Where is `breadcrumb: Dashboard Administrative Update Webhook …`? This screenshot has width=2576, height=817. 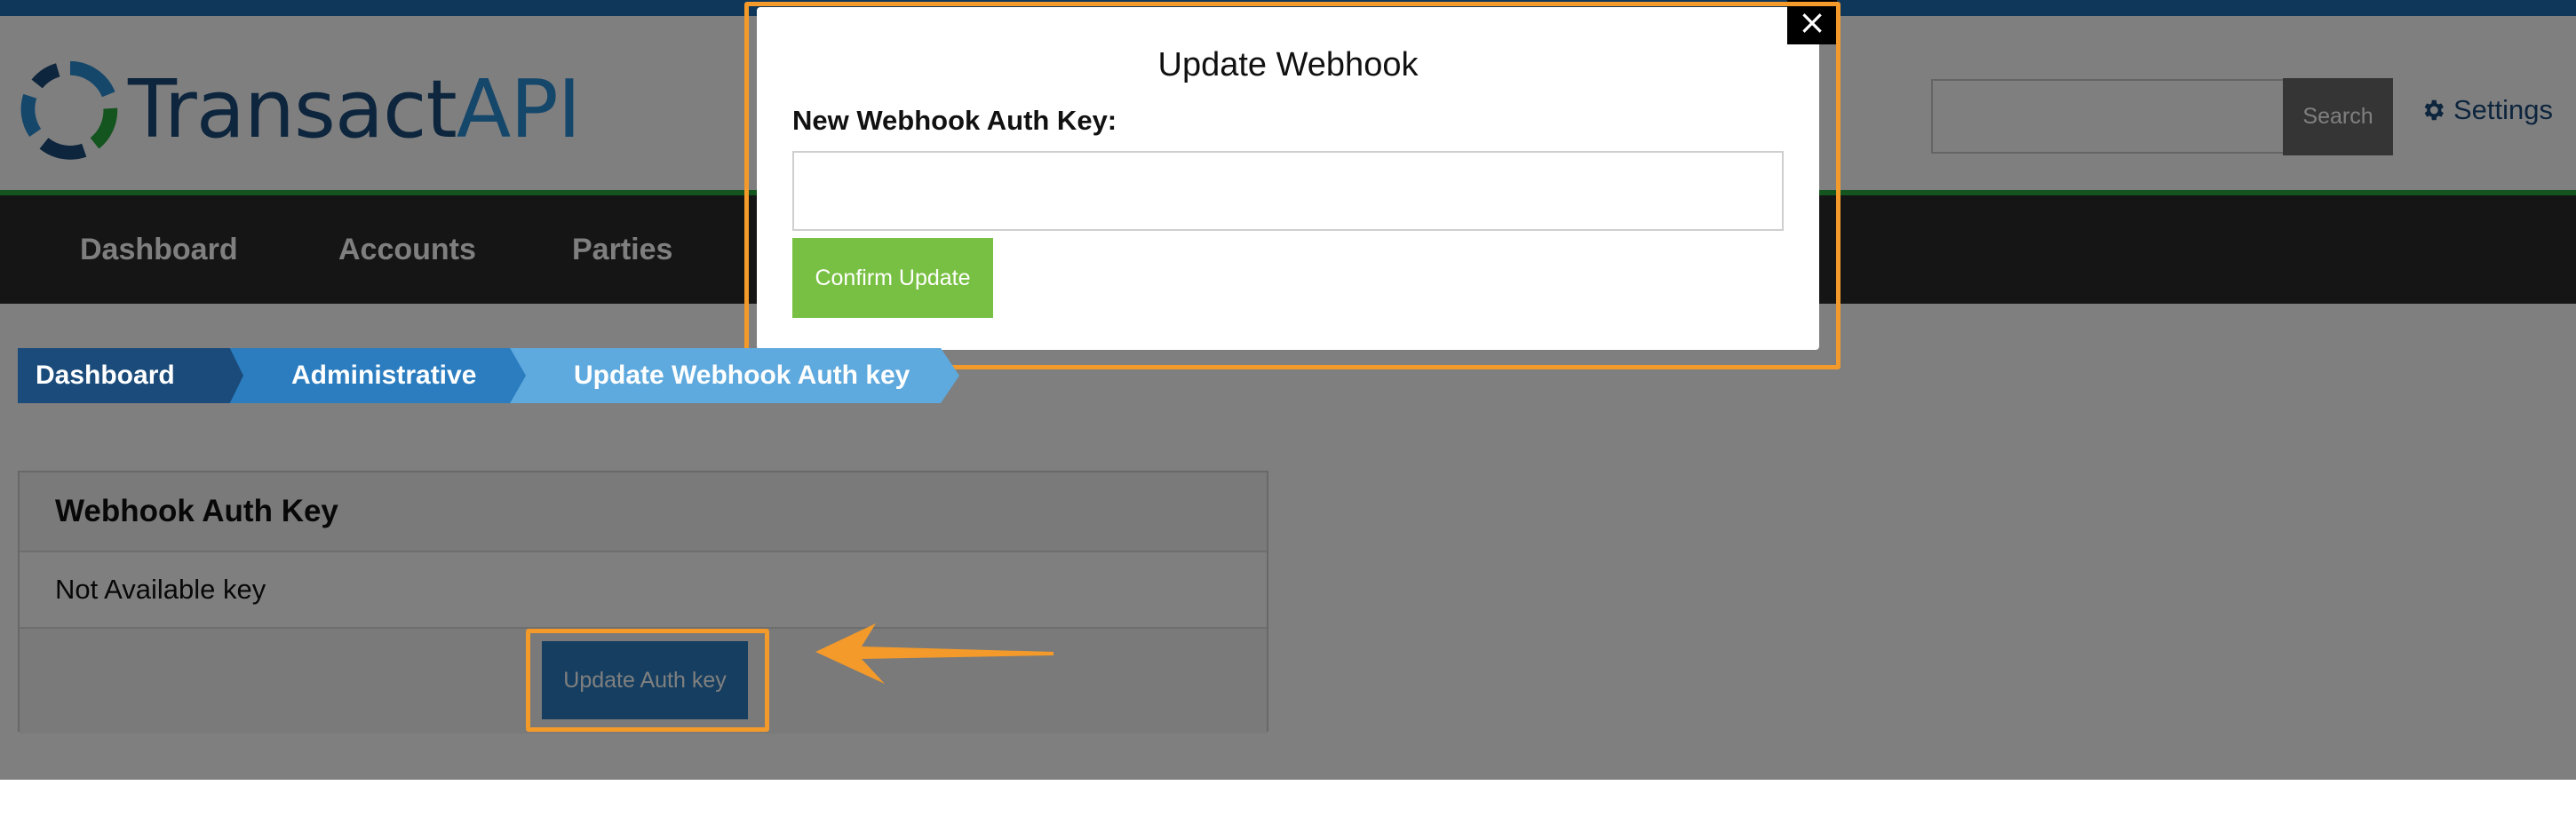
breadcrumb: Dashboard Administrative Update Webhook … is located at coordinates (488, 376).